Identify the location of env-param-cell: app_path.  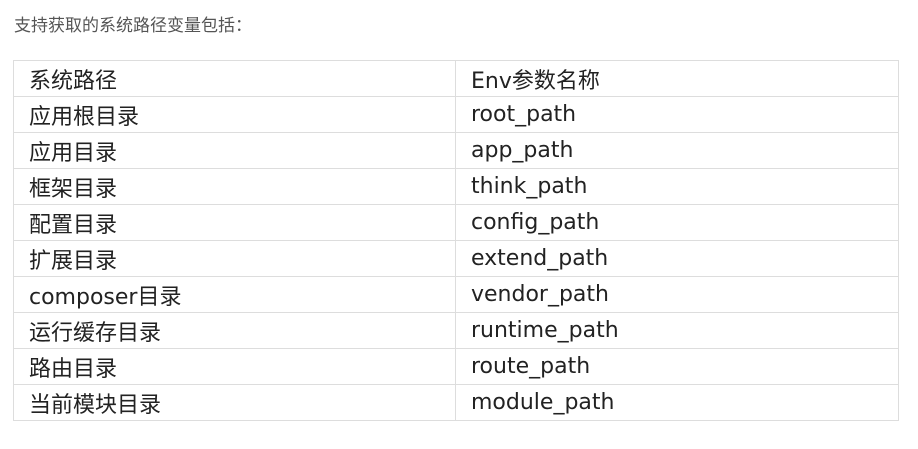
(677, 150).